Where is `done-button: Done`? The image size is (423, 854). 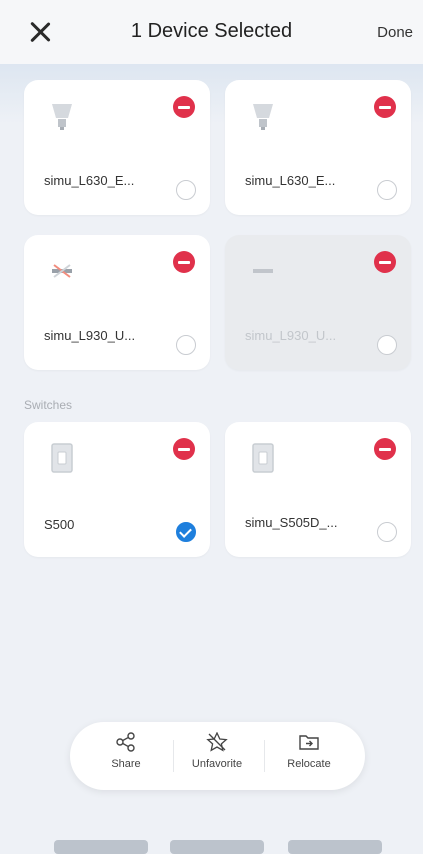
done-button: Done is located at coordinates (395, 32).